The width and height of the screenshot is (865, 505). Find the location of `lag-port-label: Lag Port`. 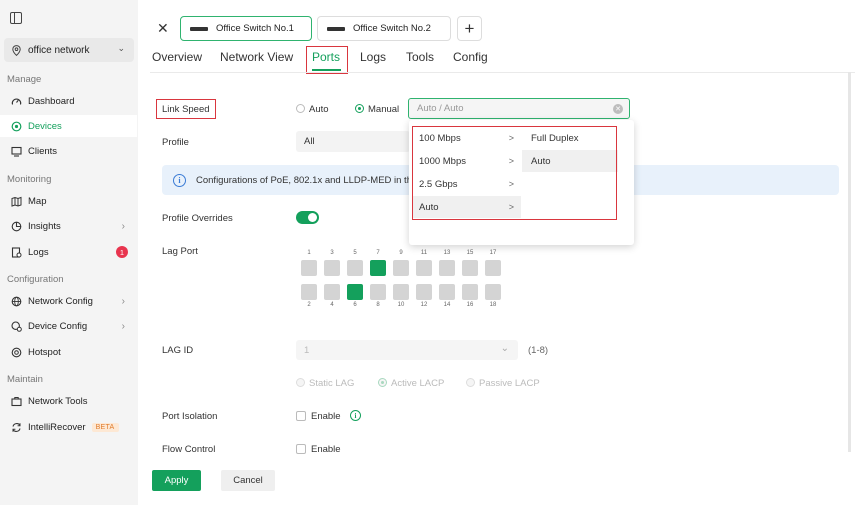

lag-port-label: Lag Port is located at coordinates (180, 251).